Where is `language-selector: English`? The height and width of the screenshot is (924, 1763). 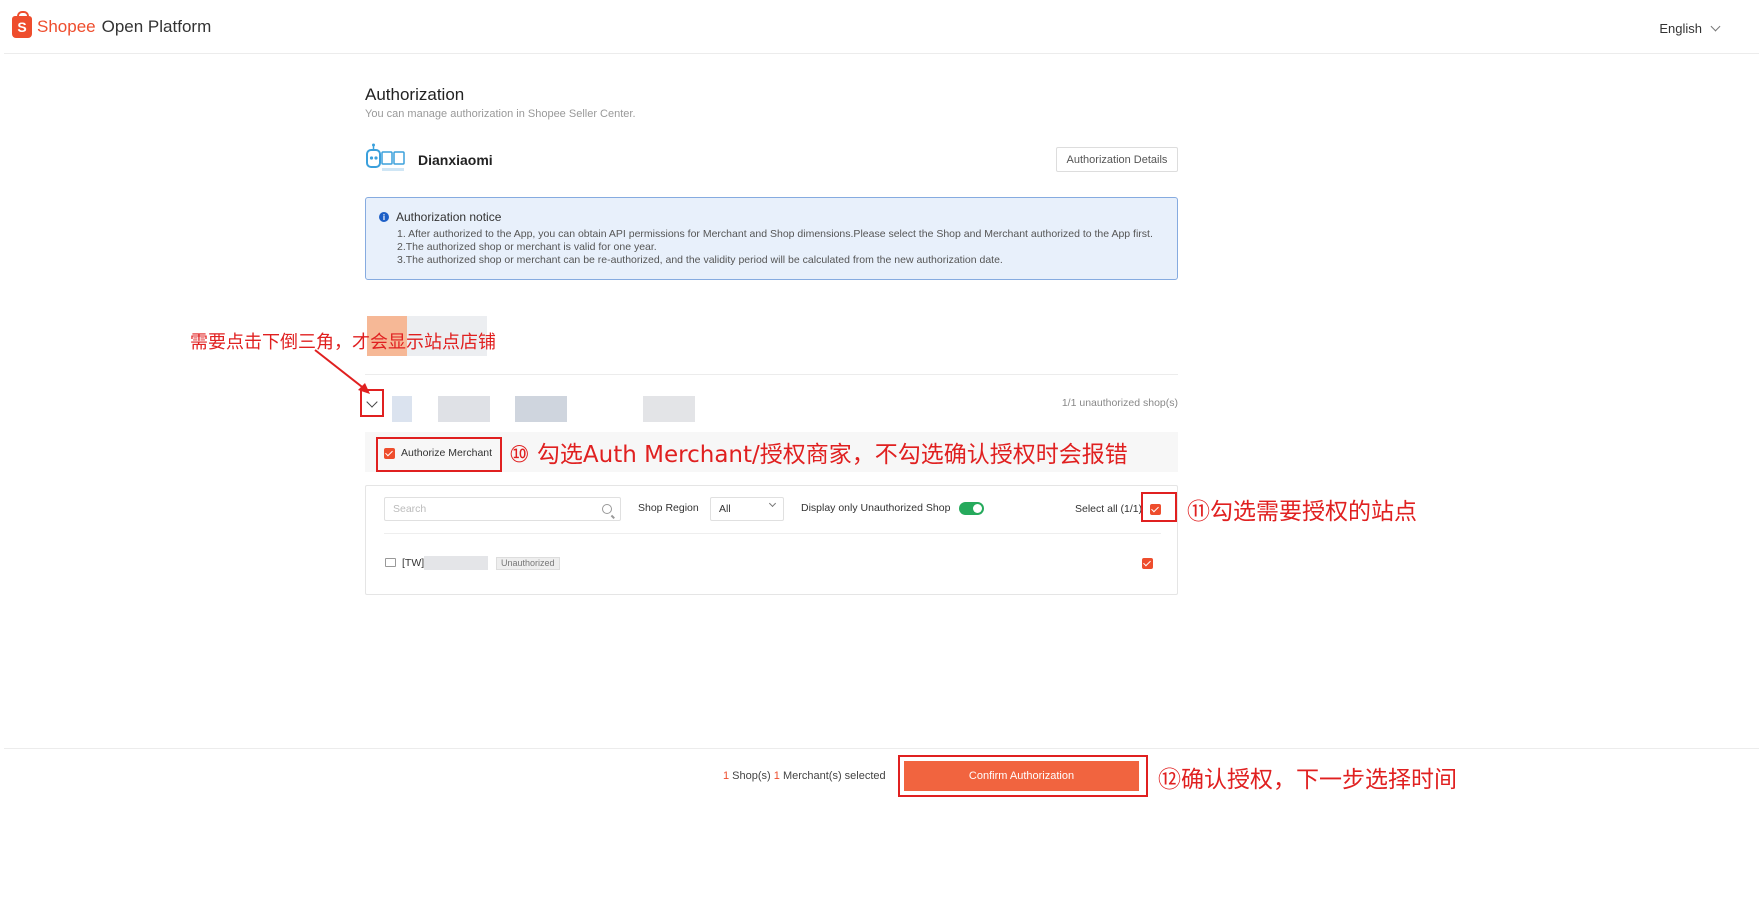
language-selector: English is located at coordinates (1690, 28).